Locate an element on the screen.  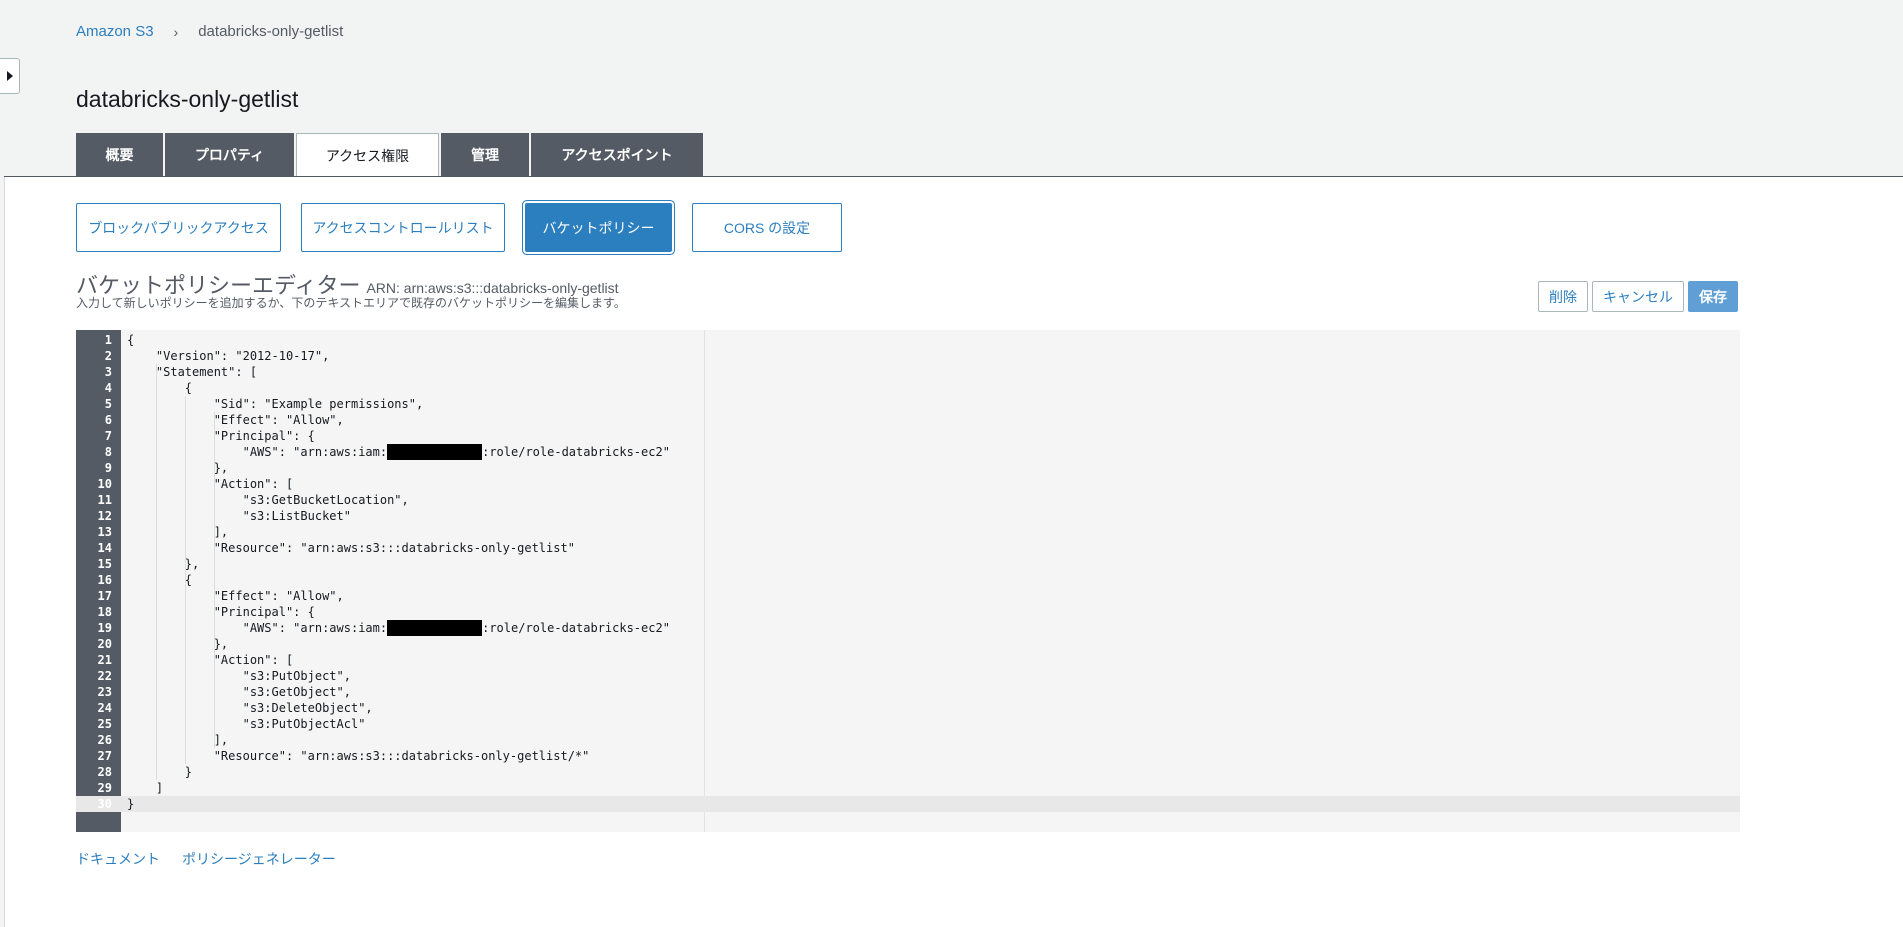
cors-button: CORS の設定 is located at coordinates (767, 227).